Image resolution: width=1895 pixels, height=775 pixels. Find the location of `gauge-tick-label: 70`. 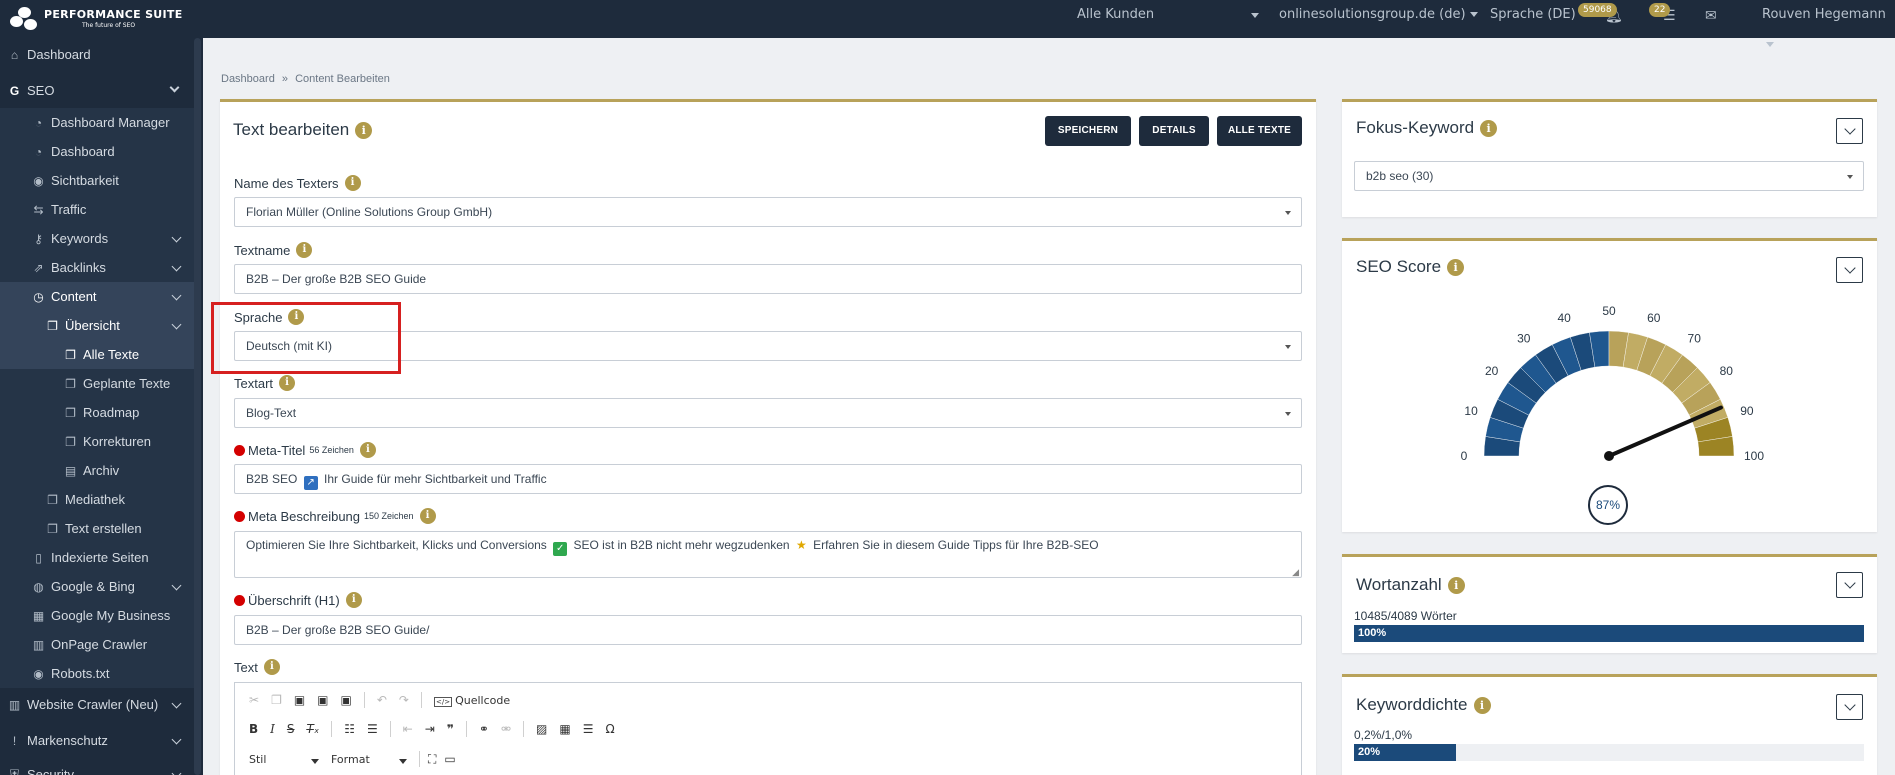

gauge-tick-label: 70 is located at coordinates (1695, 339).